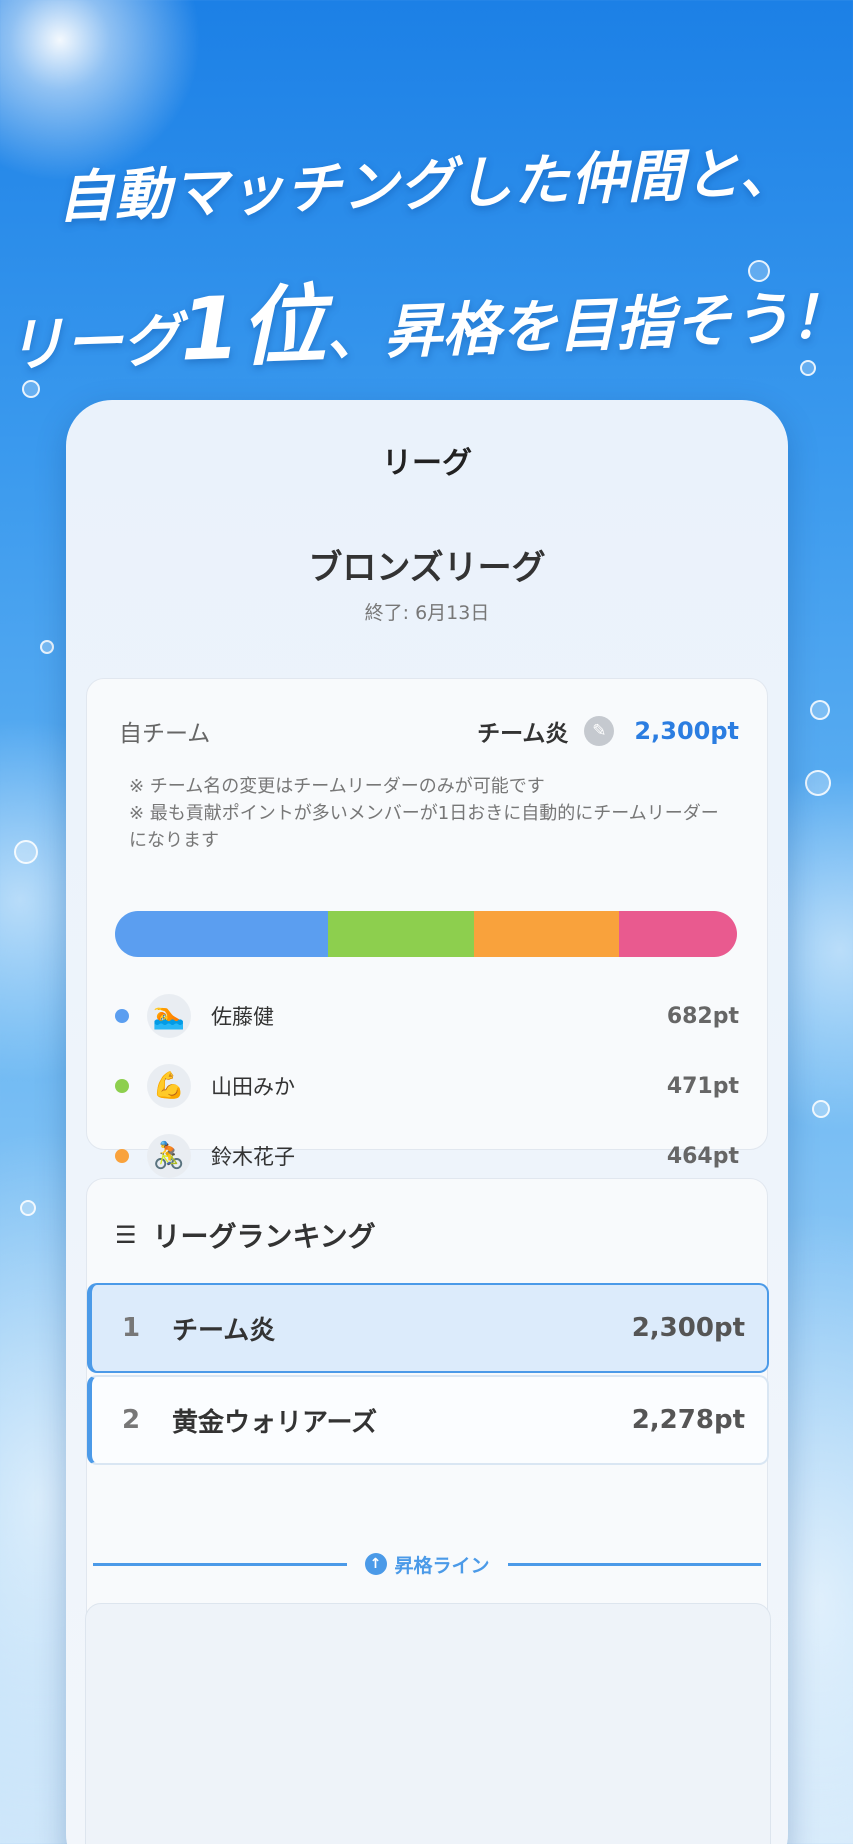 The width and height of the screenshot is (853, 1844). What do you see at coordinates (599, 731) in the screenshot?
I see `pencil-icon: ✎` at bounding box center [599, 731].